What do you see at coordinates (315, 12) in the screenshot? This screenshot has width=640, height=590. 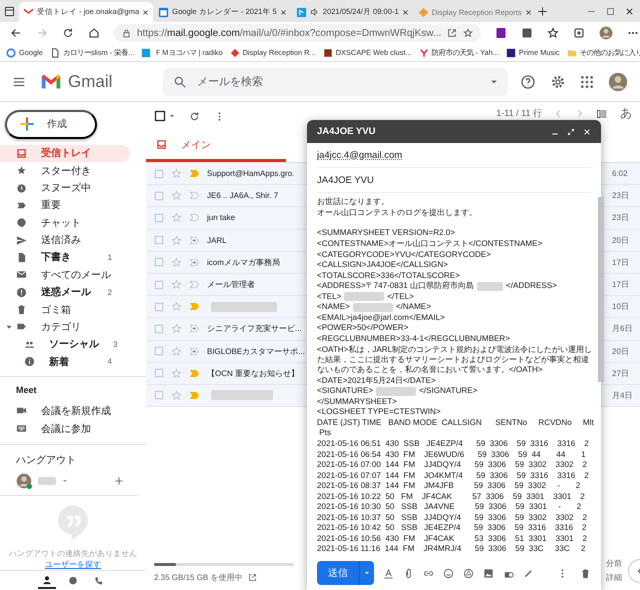 I see `speaker-icon` at bounding box center [315, 12].